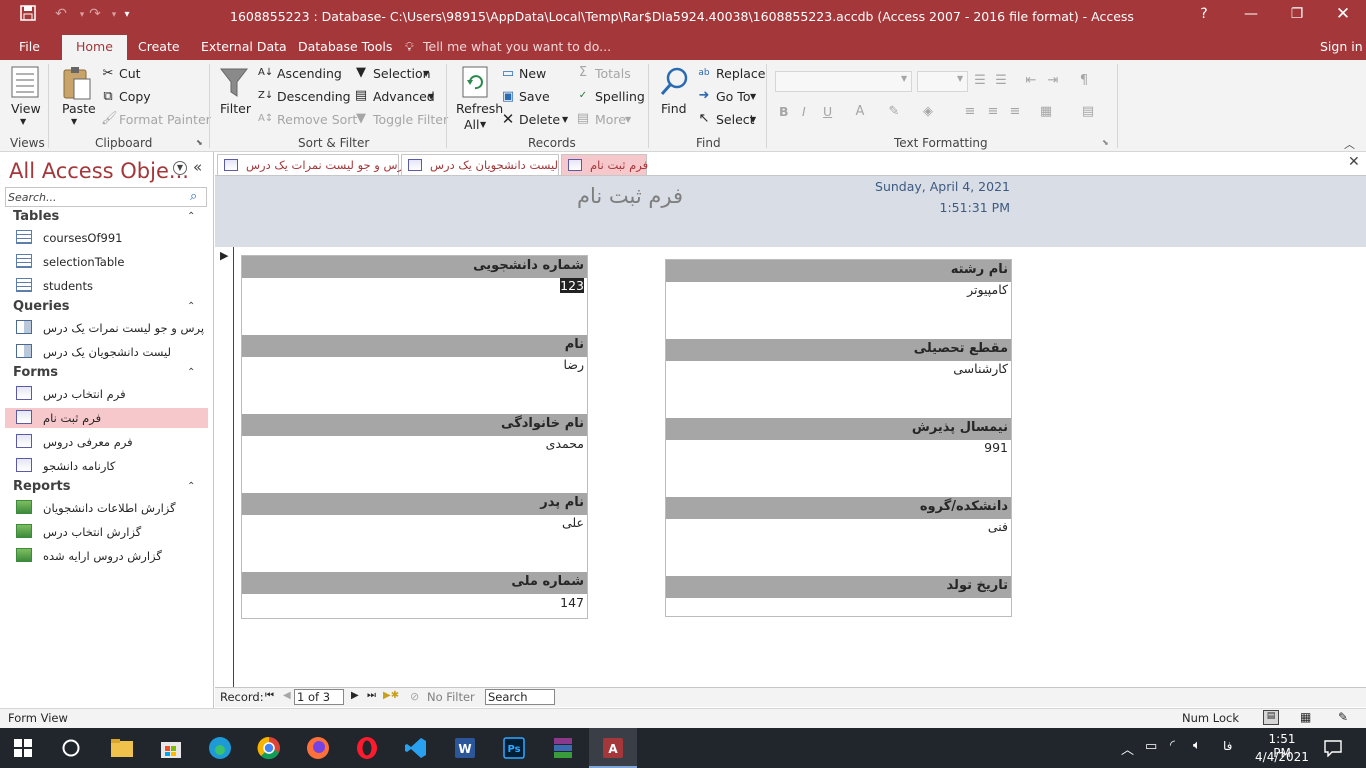  I want to click on view-dropdown-icon: ▼, so click(23, 121).